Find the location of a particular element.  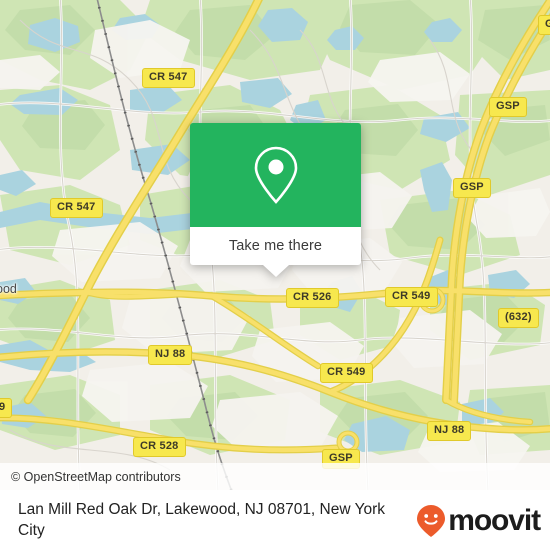

moovit-logo: moovit is located at coordinates (478, 521).